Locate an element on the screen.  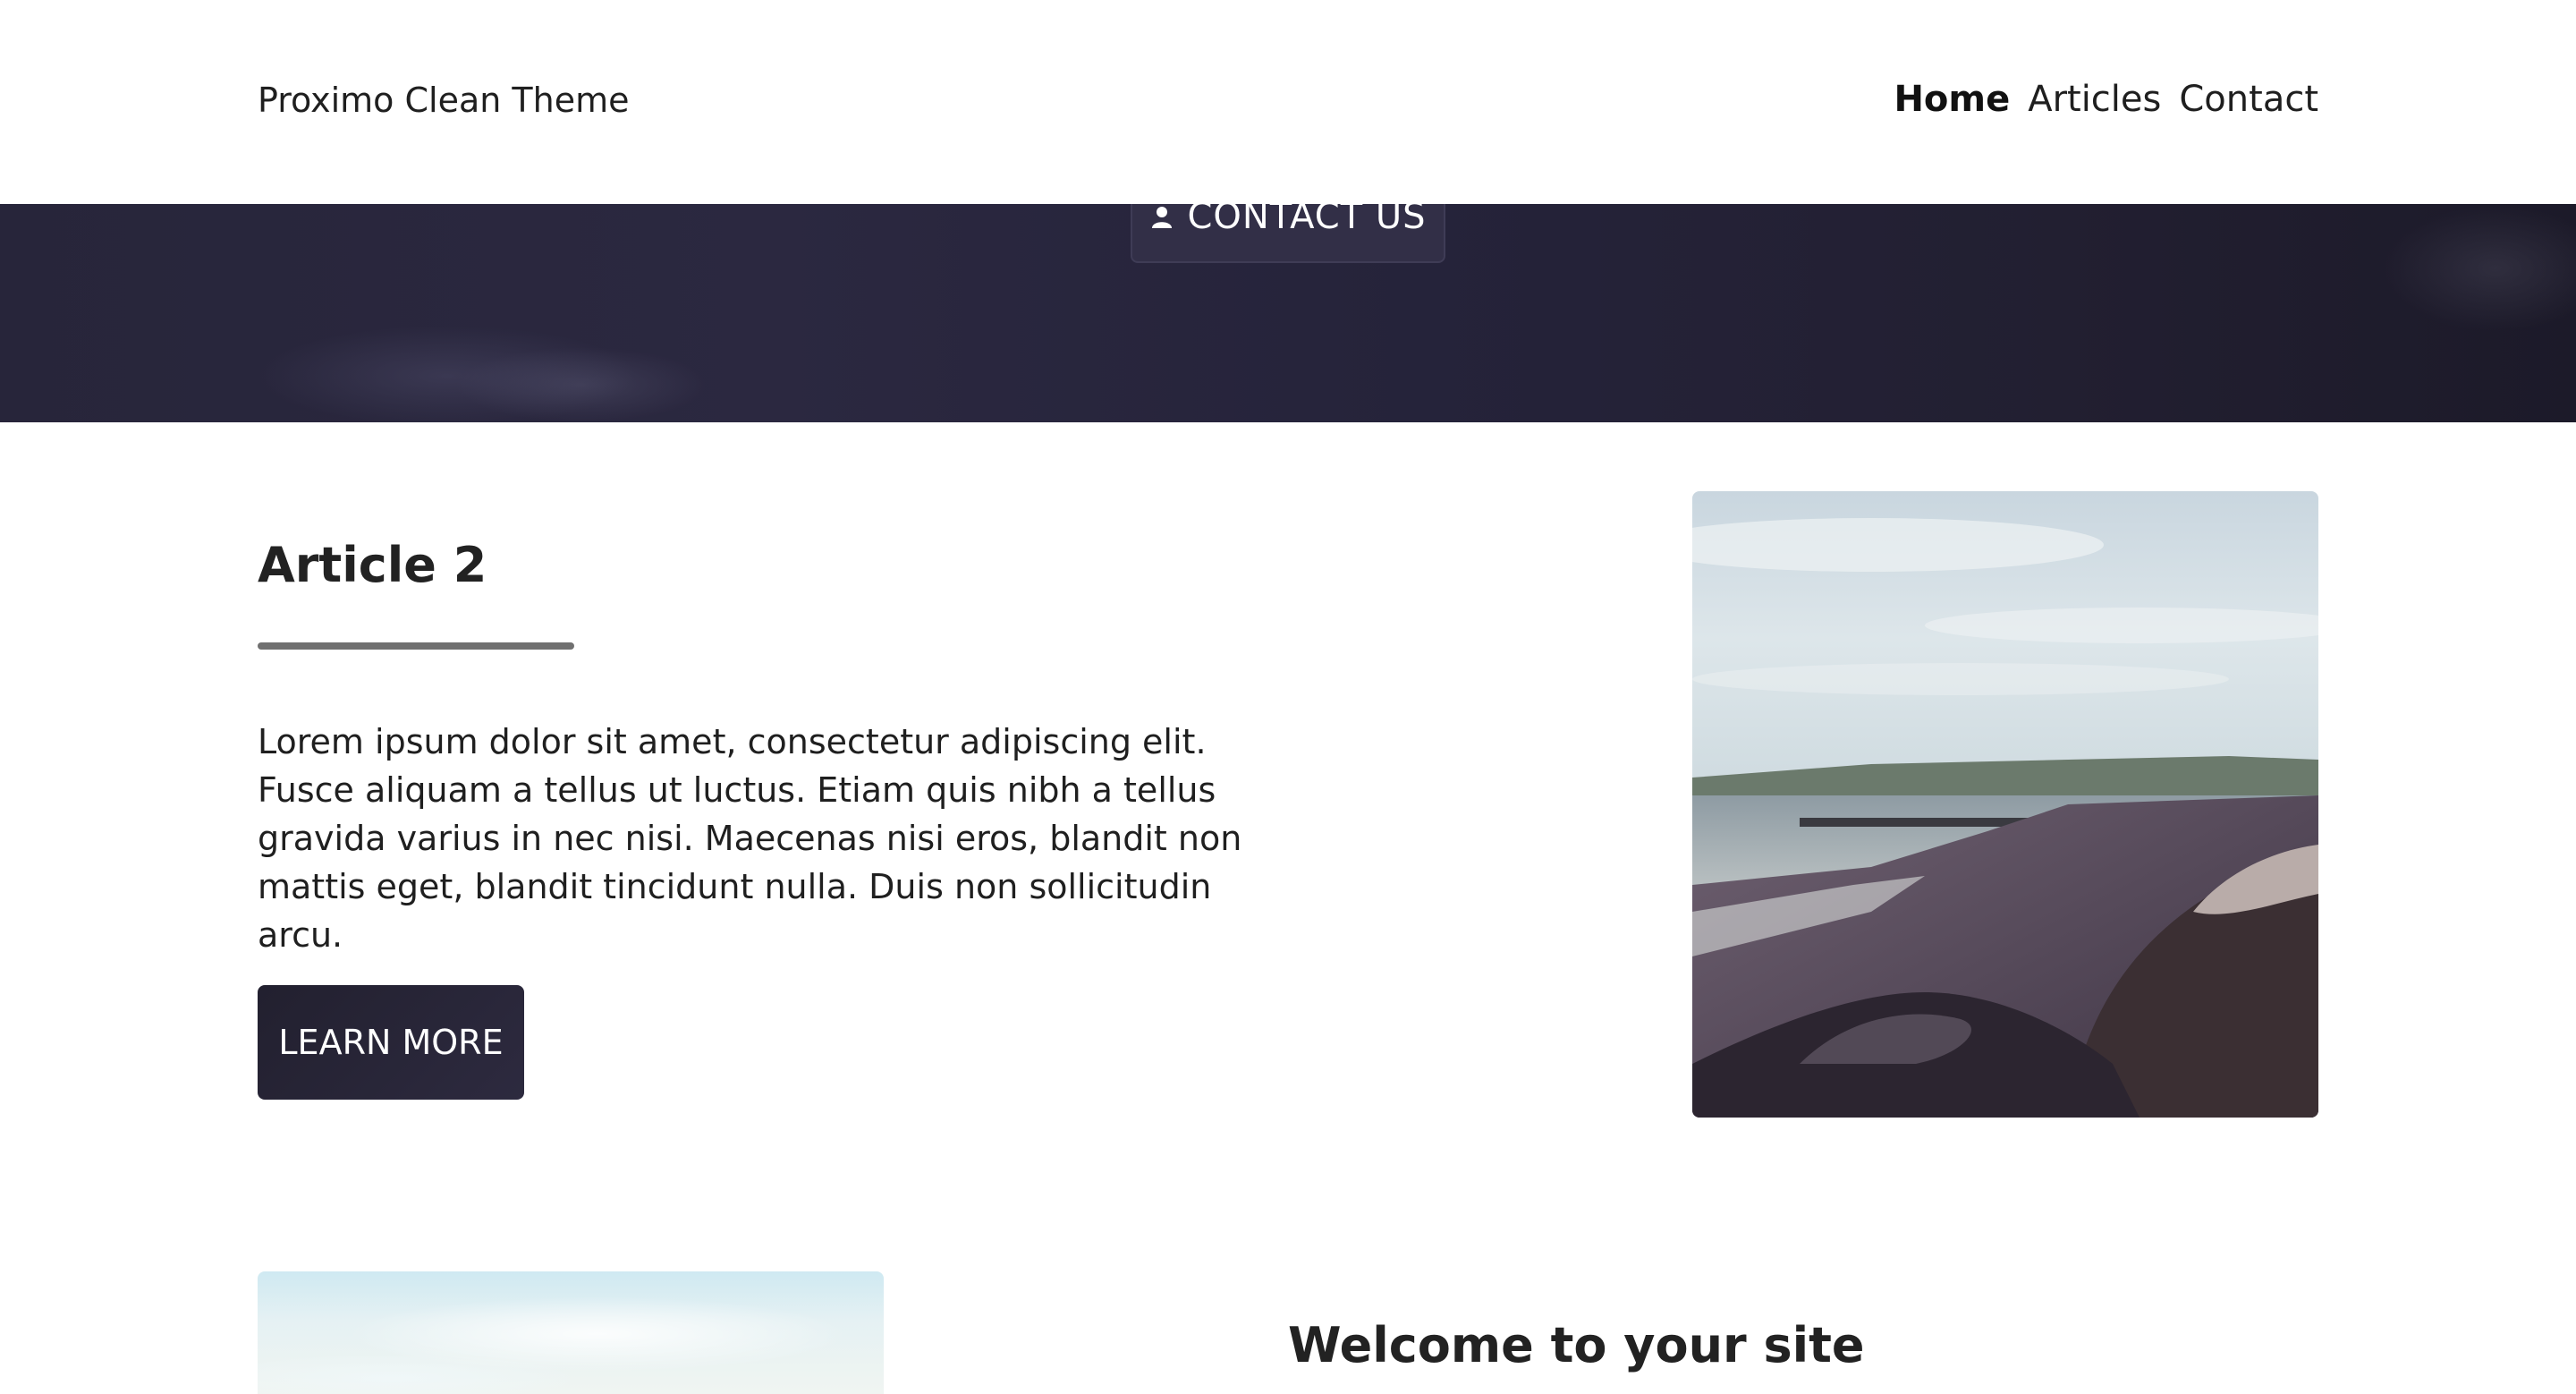
main-nav: Home Articles Contact is located at coordinates (2106, 99).